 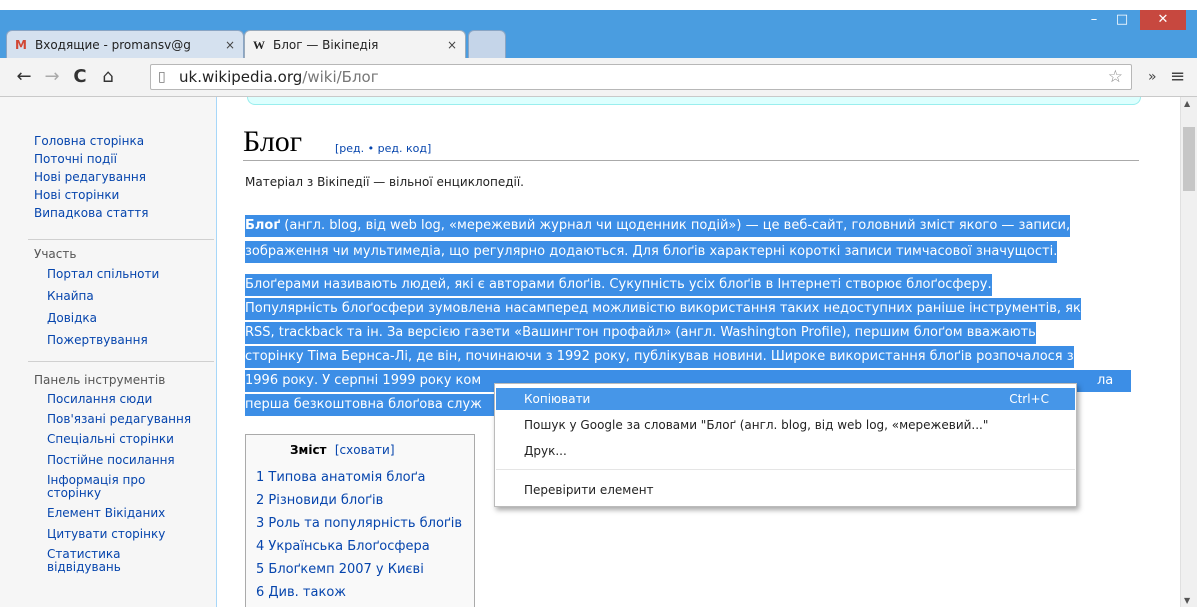 What do you see at coordinates (340, 77) in the screenshot?
I see `url-path: /wiki/Блог` at bounding box center [340, 77].